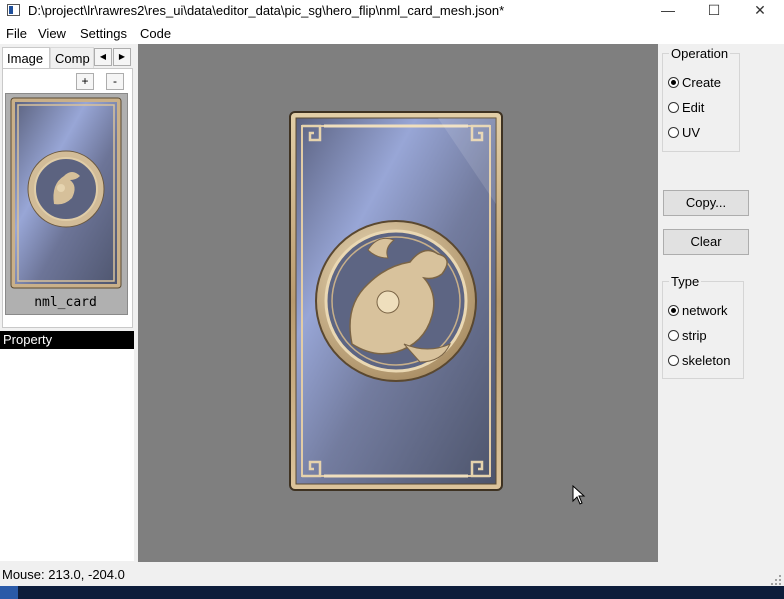 Image resolution: width=784 pixels, height=599 pixels. What do you see at coordinates (579, 495) in the screenshot?
I see `mouse-cursor-icon` at bounding box center [579, 495].